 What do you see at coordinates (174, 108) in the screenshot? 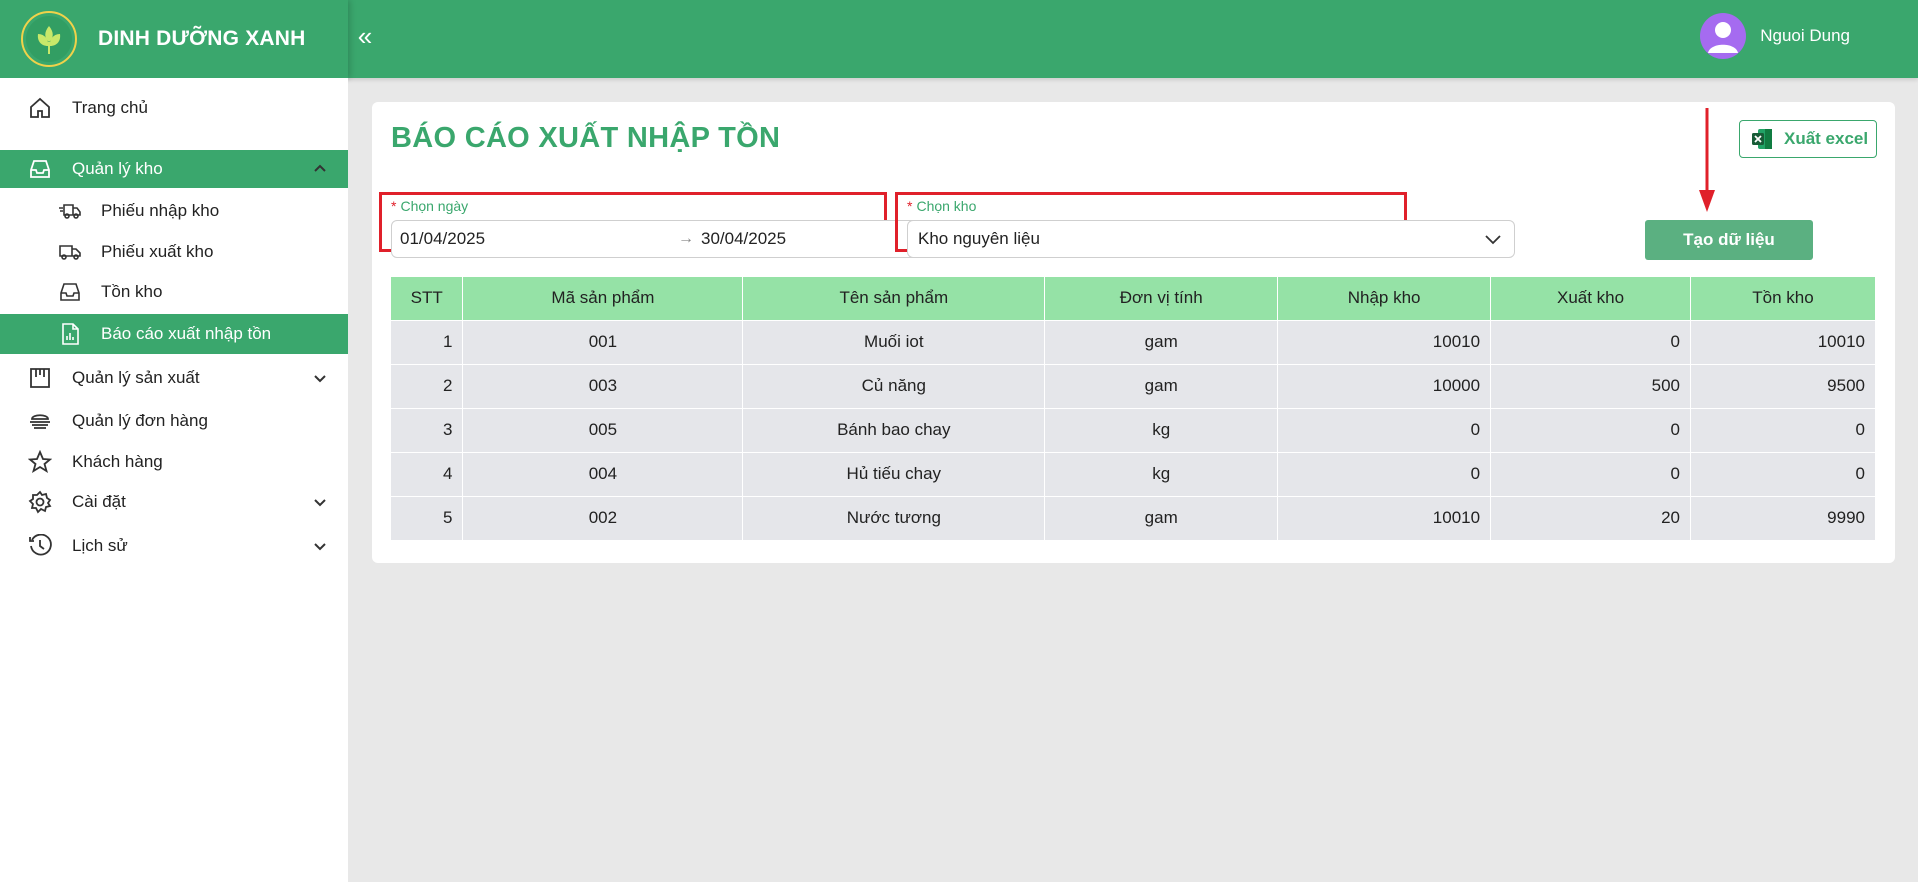
I see `sidebar-item-home: Trang chủ` at bounding box center [174, 108].